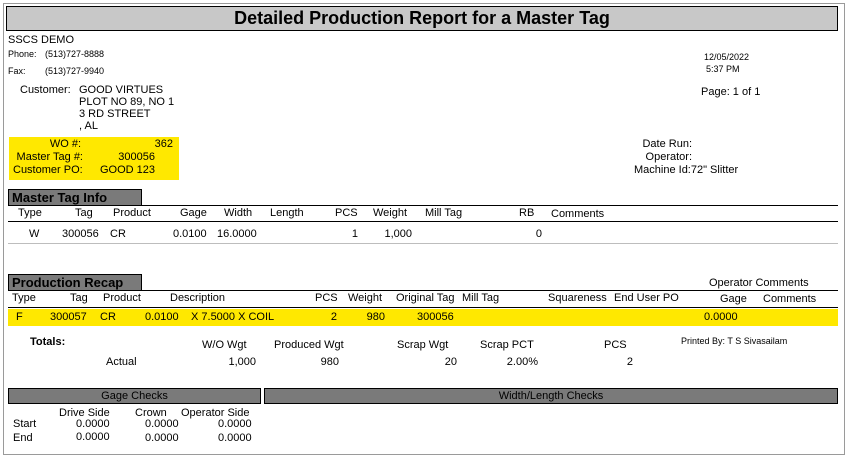 The width and height of the screenshot is (850, 460). I want to click on wo-value: 362, so click(163, 144).